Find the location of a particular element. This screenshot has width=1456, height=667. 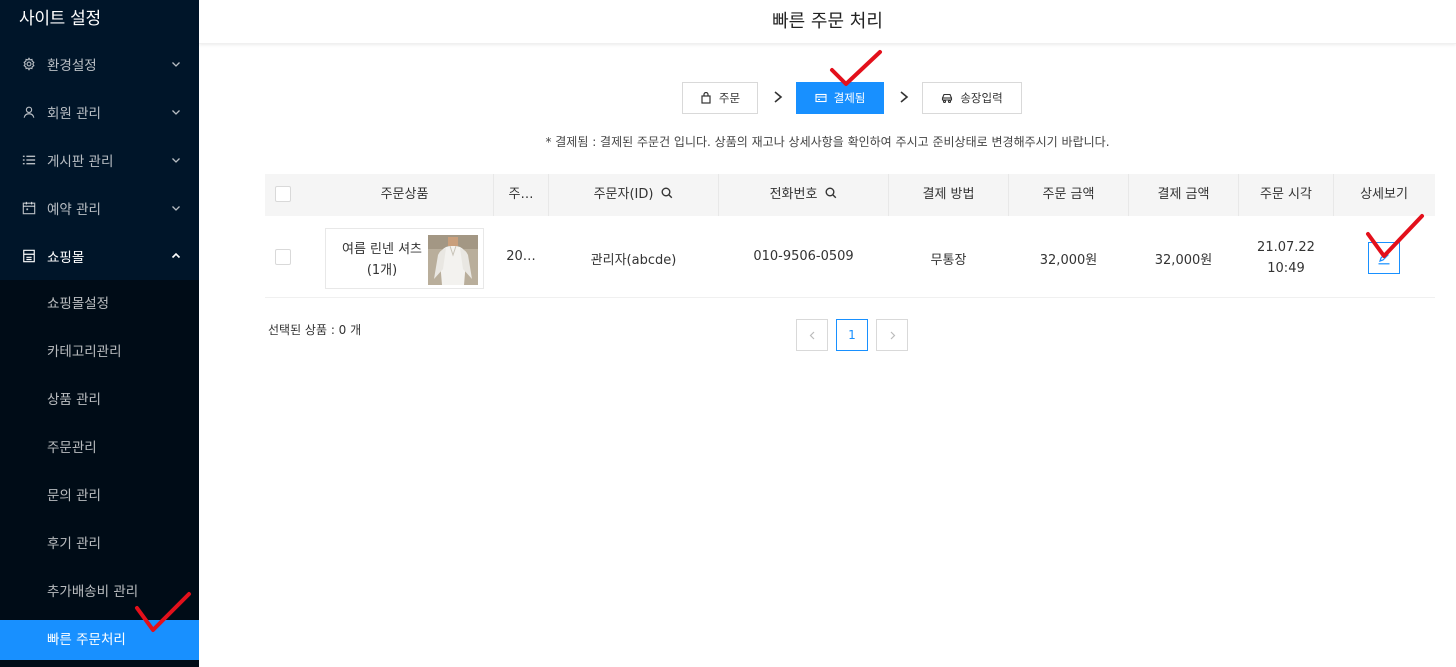

submenu-item-quick-order: 빠른 주문처리 is located at coordinates (99, 640).